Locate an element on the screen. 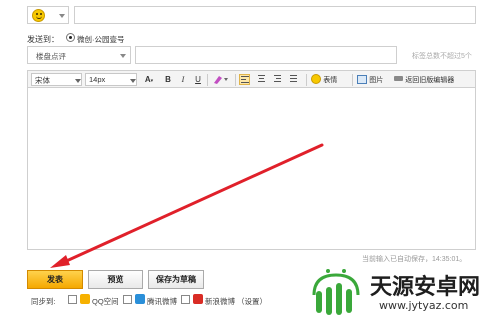 Image resolution: width=500 pixels, height=319 pixels. watermark-logo-icon is located at coordinates (336, 292).